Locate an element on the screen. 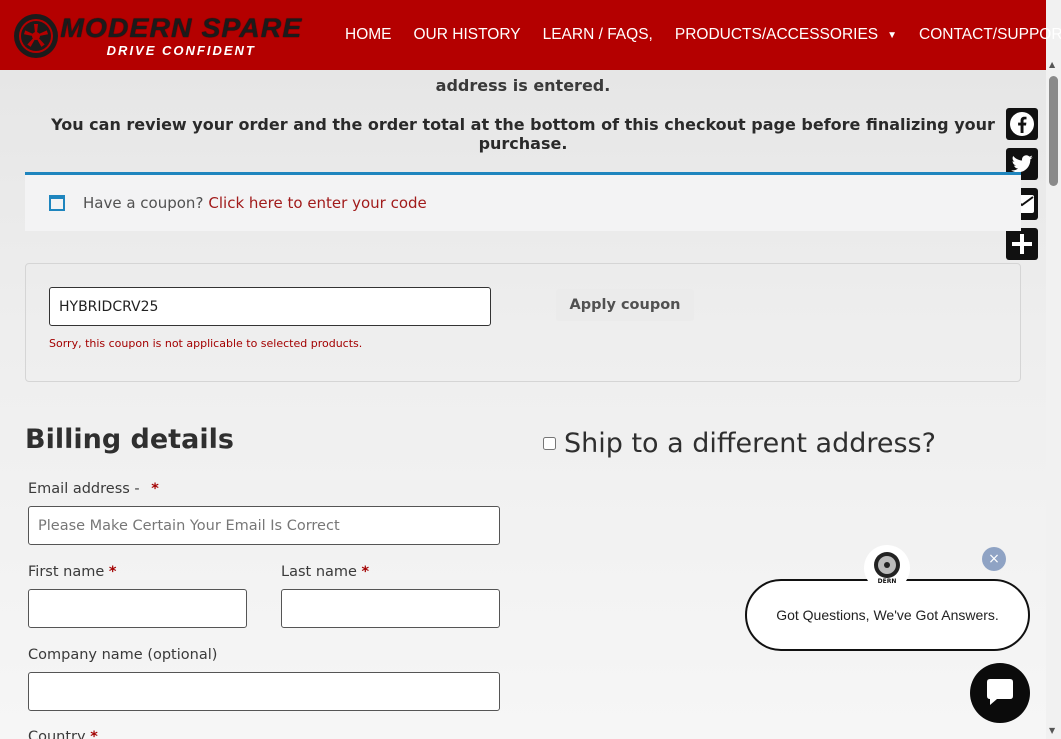 The image size is (1061, 739). nav-learn-faqs-label: LEARN / FAQS, is located at coordinates (597, 34).